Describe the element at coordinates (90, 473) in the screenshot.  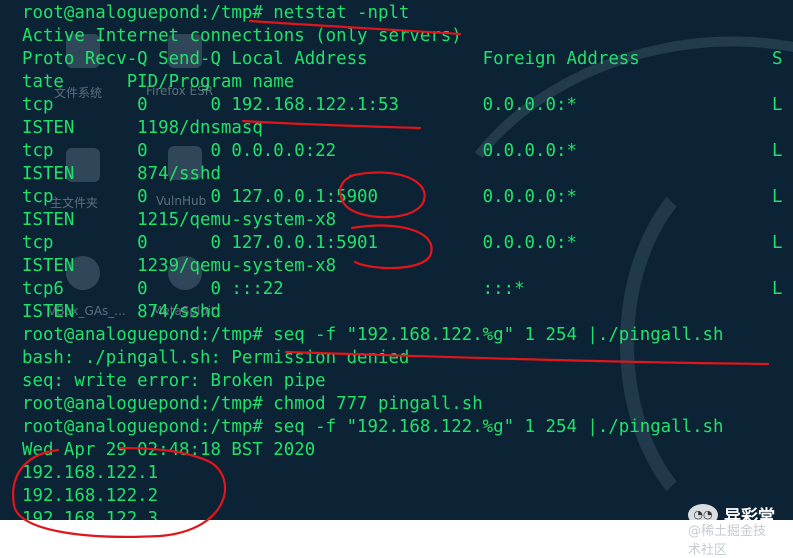
I see `terminal-line: 192.168.122.1` at that location.